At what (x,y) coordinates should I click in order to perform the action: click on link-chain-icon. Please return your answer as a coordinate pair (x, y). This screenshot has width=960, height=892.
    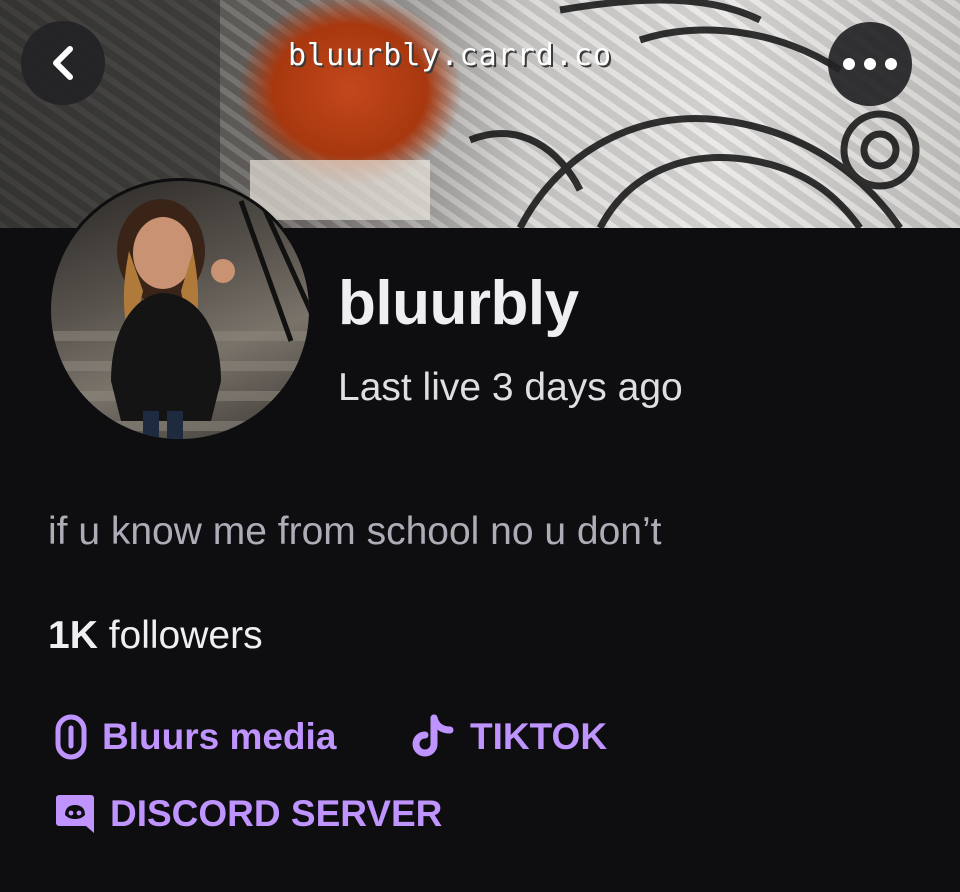
    Looking at the image, I should click on (71, 737).